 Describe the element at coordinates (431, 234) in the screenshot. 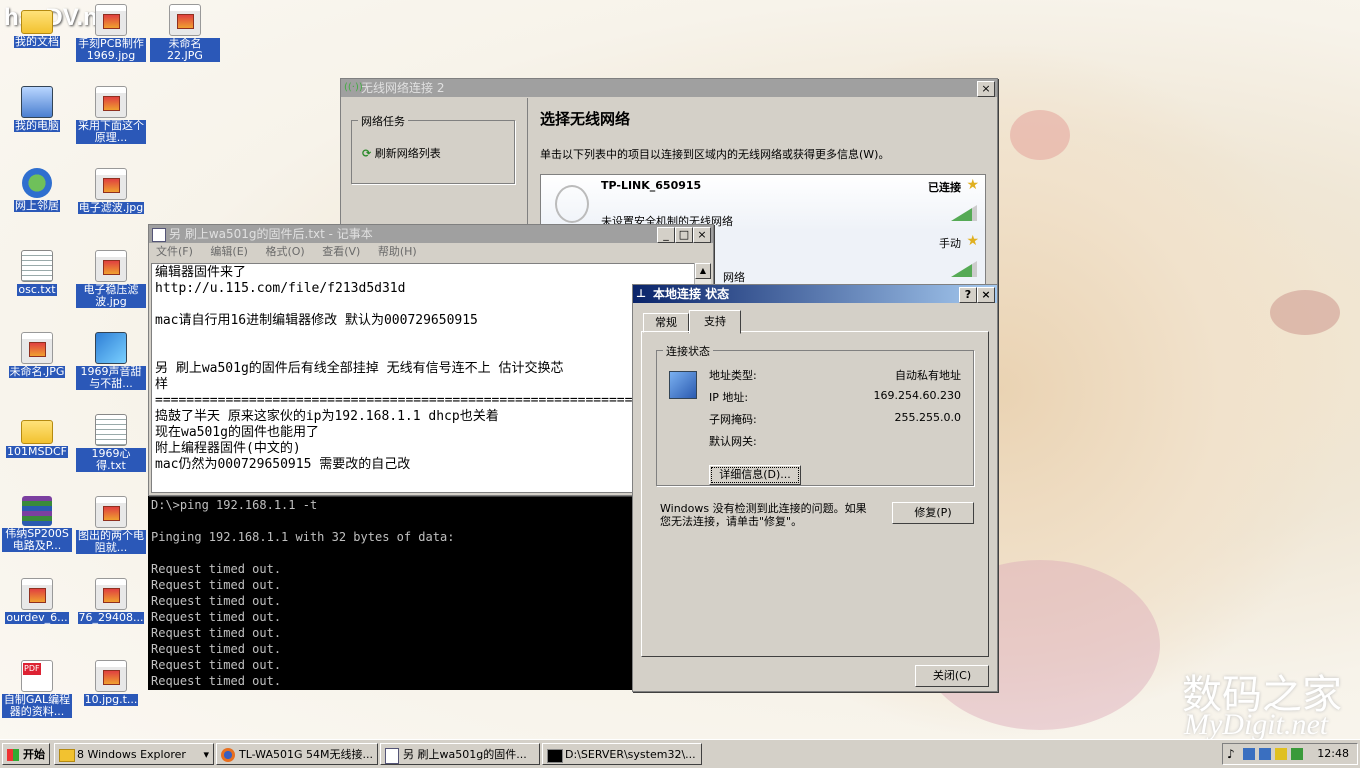

I see `notepad-titlebar: 另 刷上wa501g的固件后.txt - 记事本 _ □ ×` at that location.